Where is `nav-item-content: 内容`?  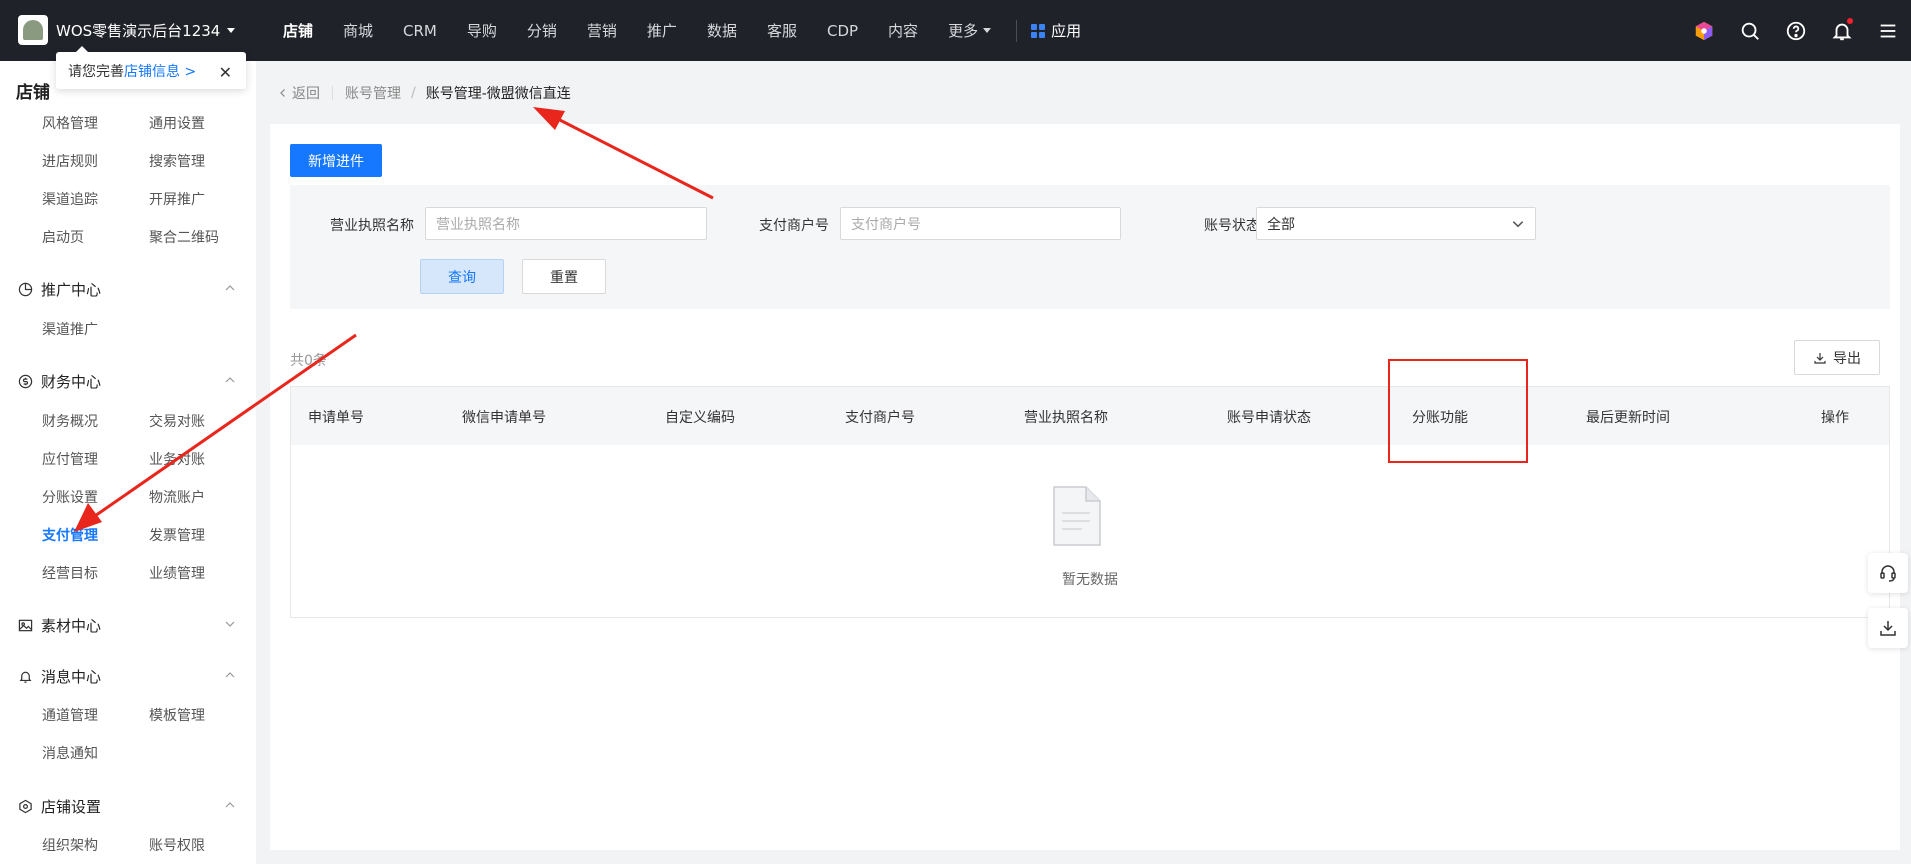
nav-item-content: 内容 is located at coordinates (903, 30).